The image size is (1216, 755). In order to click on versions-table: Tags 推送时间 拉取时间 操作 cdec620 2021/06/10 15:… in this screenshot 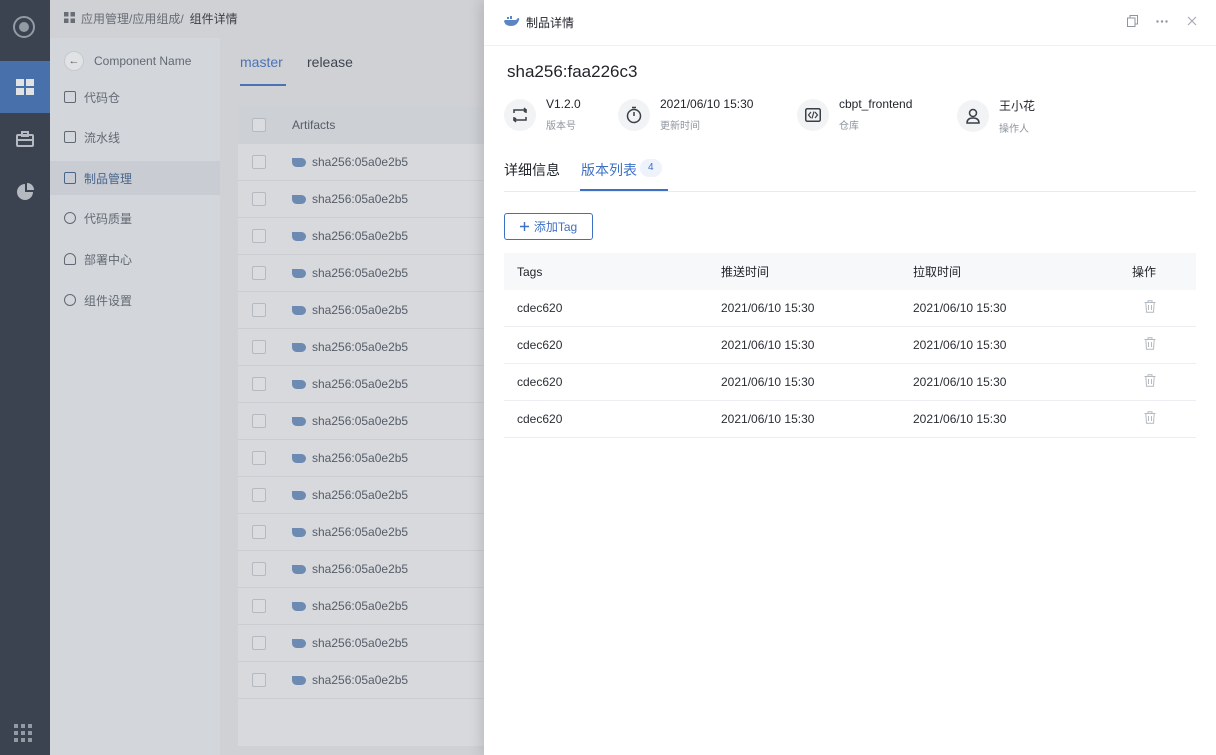, I will do `click(850, 345)`.